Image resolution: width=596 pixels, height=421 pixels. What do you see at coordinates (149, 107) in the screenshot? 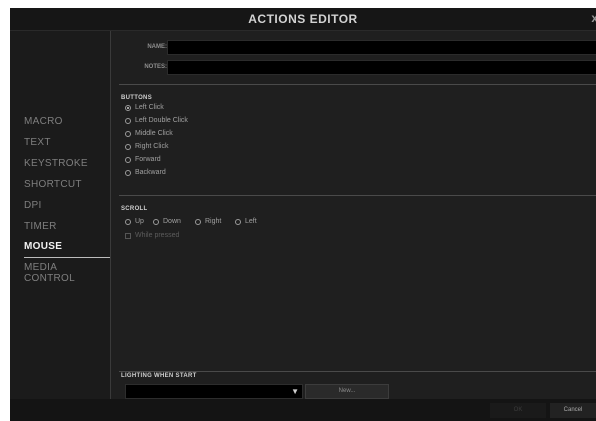
I see `radio-label: Left Click` at bounding box center [149, 107].